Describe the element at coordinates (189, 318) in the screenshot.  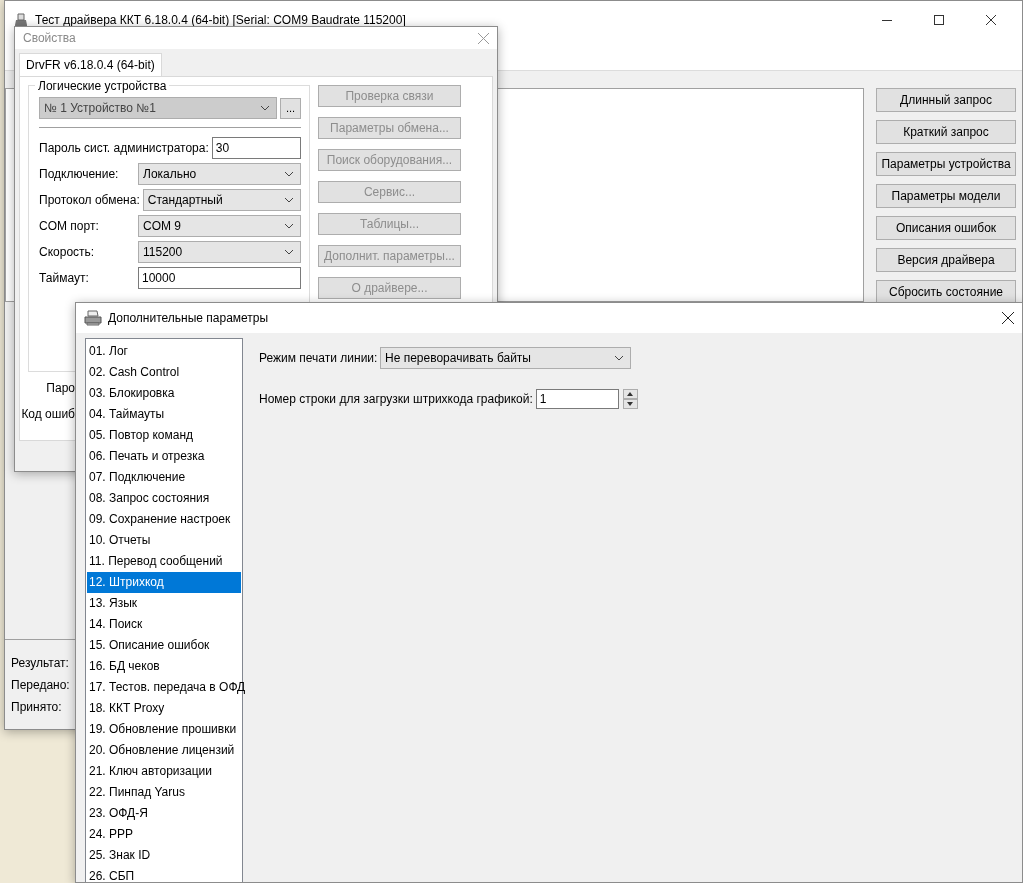
I see `dialog-title: Дополнительные параметры` at that location.